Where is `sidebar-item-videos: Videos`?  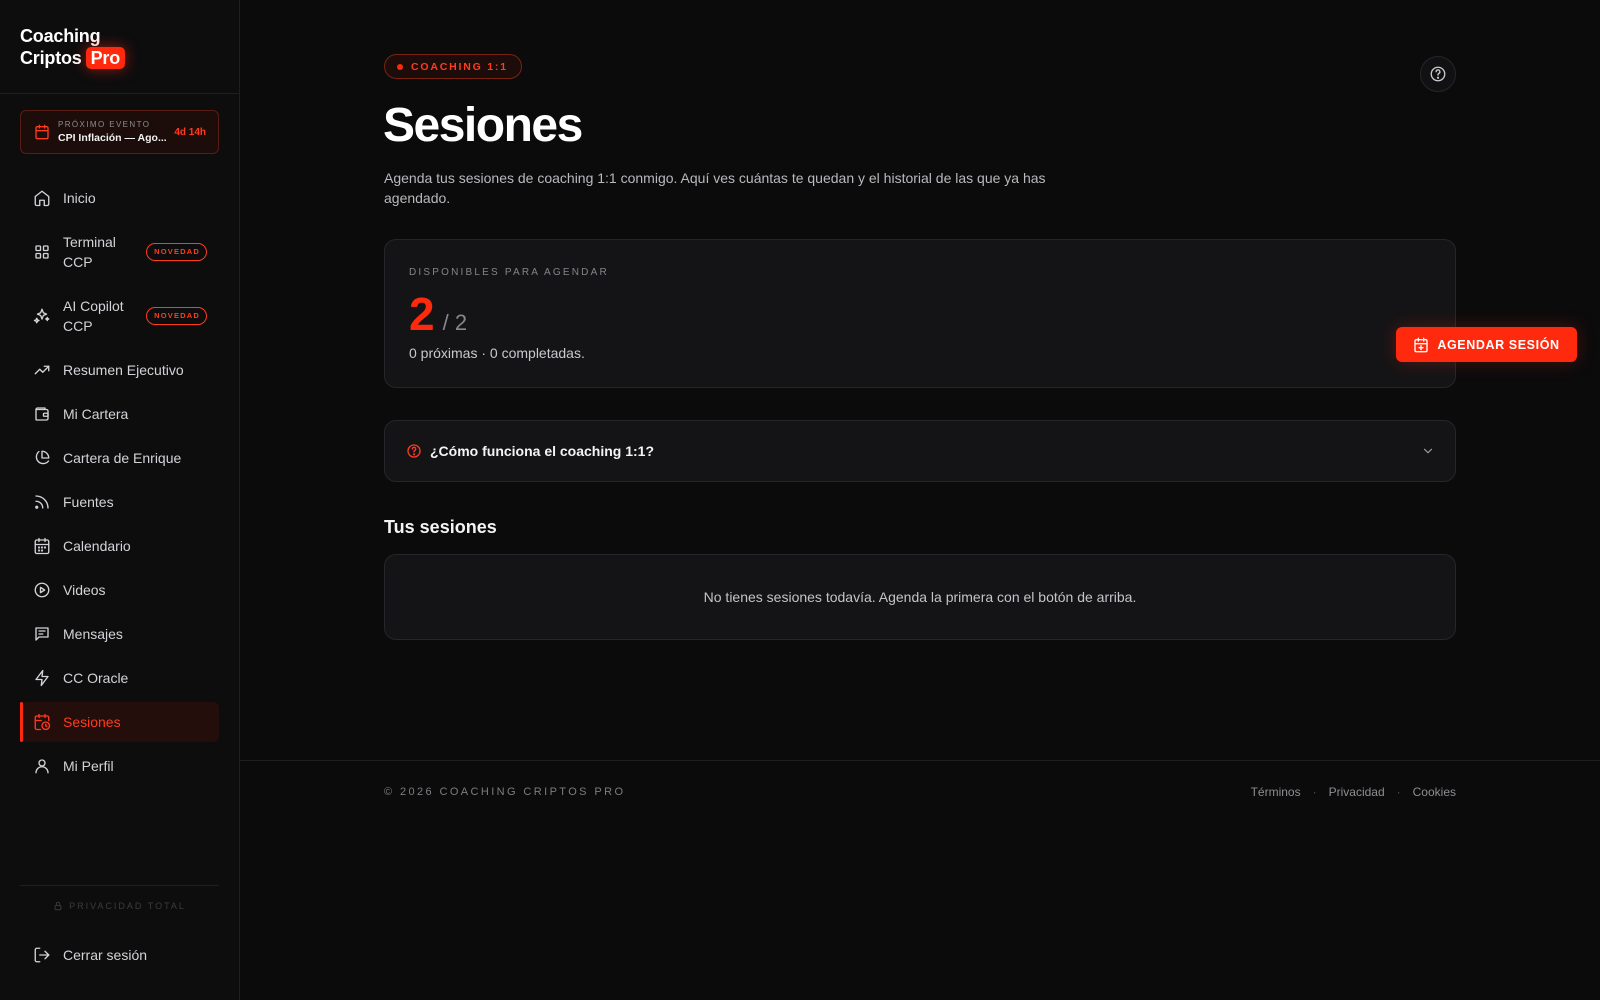 sidebar-item-videos: Videos is located at coordinates (119, 590).